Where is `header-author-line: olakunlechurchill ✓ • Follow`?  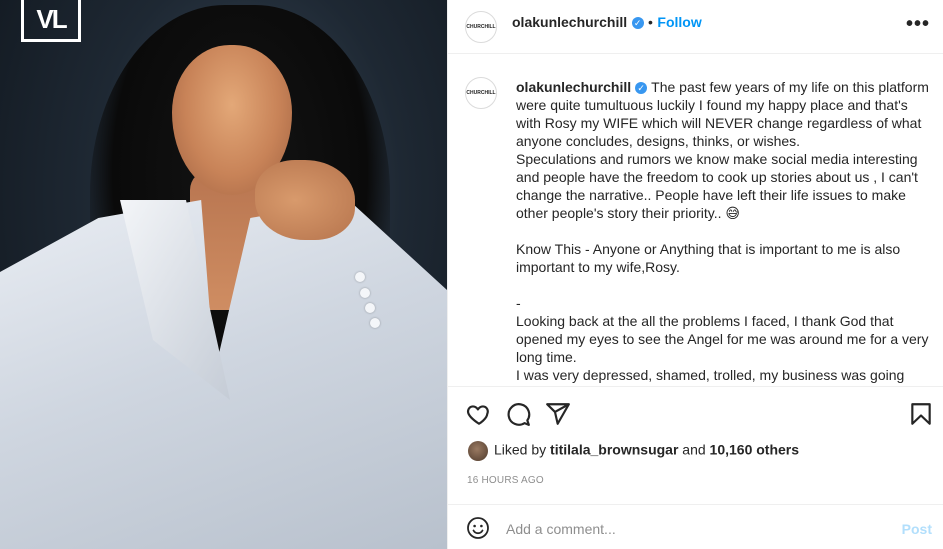
header-author-line: olakunlechurchill ✓ • Follow is located at coordinates (607, 23).